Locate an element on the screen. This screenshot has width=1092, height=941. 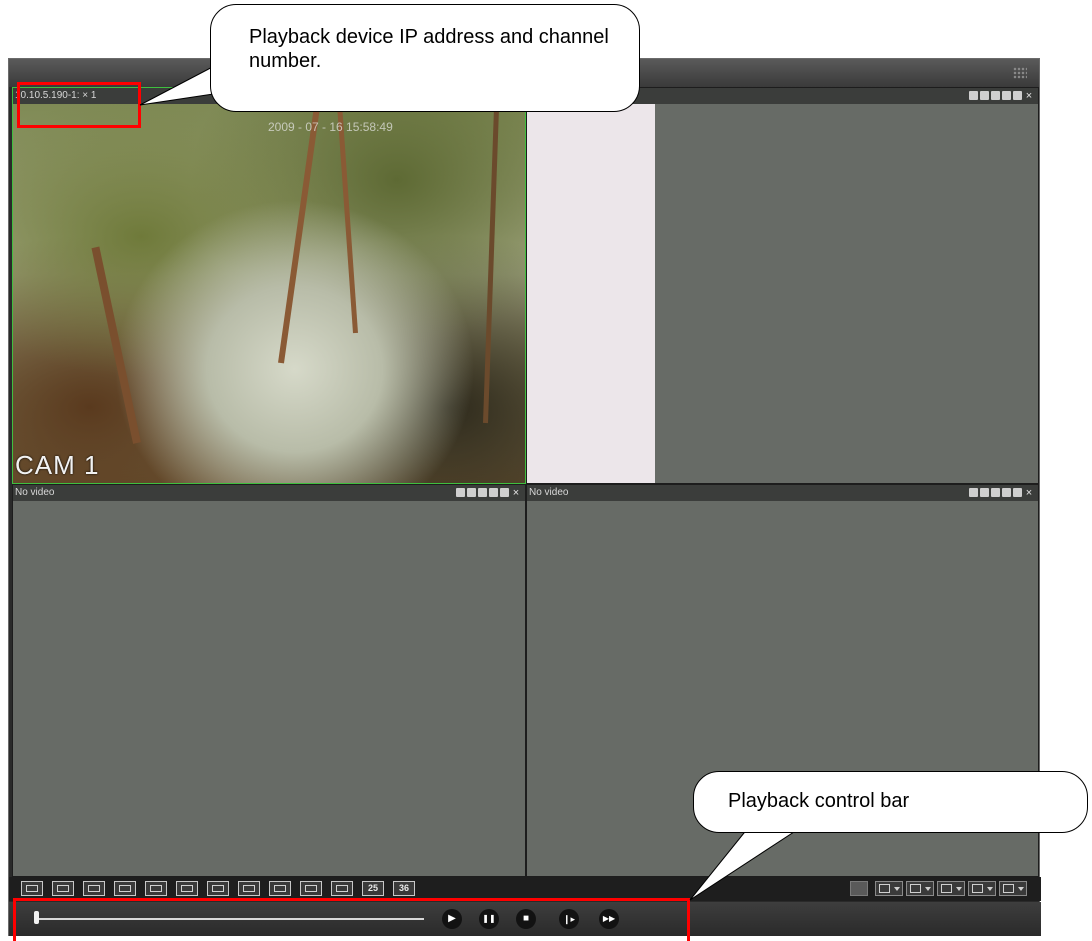
control-bar-callout: Playback control bar is located at coordinates (890, 802).